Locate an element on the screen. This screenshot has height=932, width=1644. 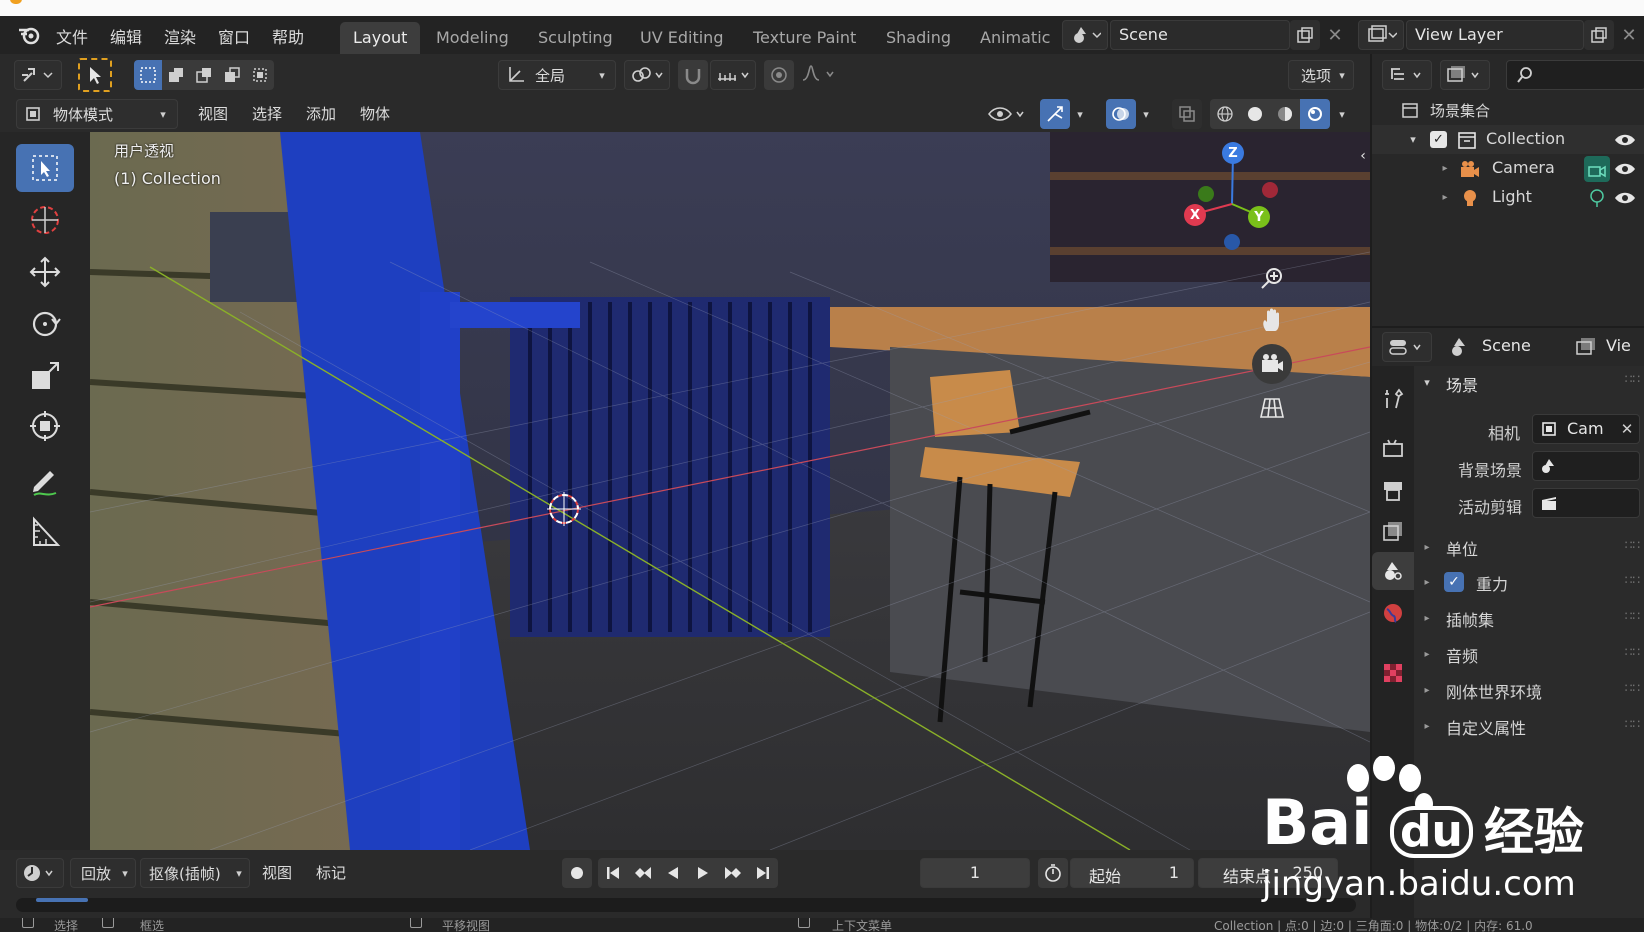
timeline-menu-view: 视图 is located at coordinates (277, 872).